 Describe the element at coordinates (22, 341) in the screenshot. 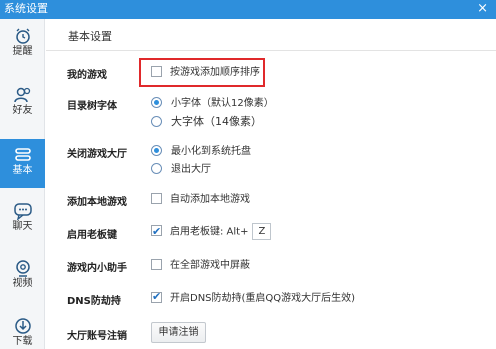

I see `sidebar-item-label: 下载` at that location.